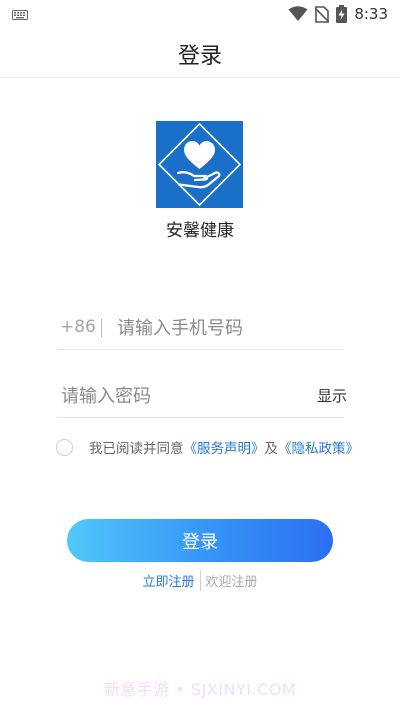 Image resolution: width=400 pixels, height=710 pixels. What do you see at coordinates (229, 328) in the screenshot?
I see `phone-input` at bounding box center [229, 328].